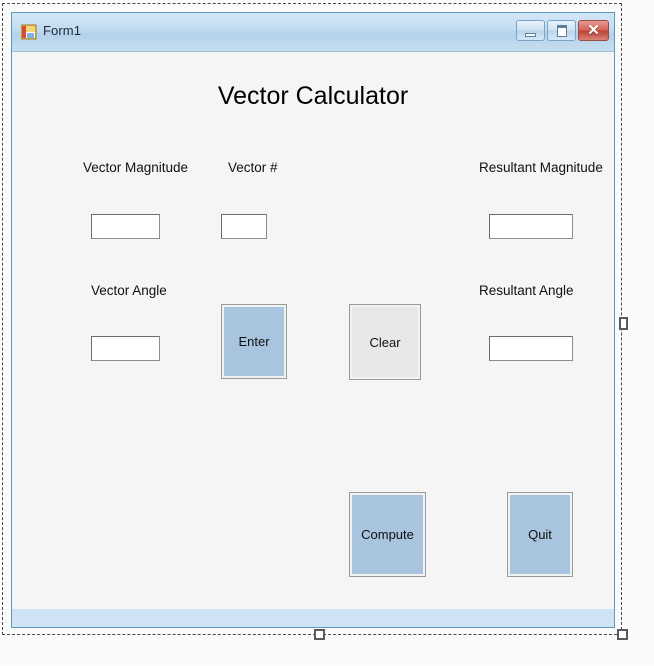 This screenshot has height=666, width=654. What do you see at coordinates (29, 32) in the screenshot?
I see `vb-form-icon` at bounding box center [29, 32].